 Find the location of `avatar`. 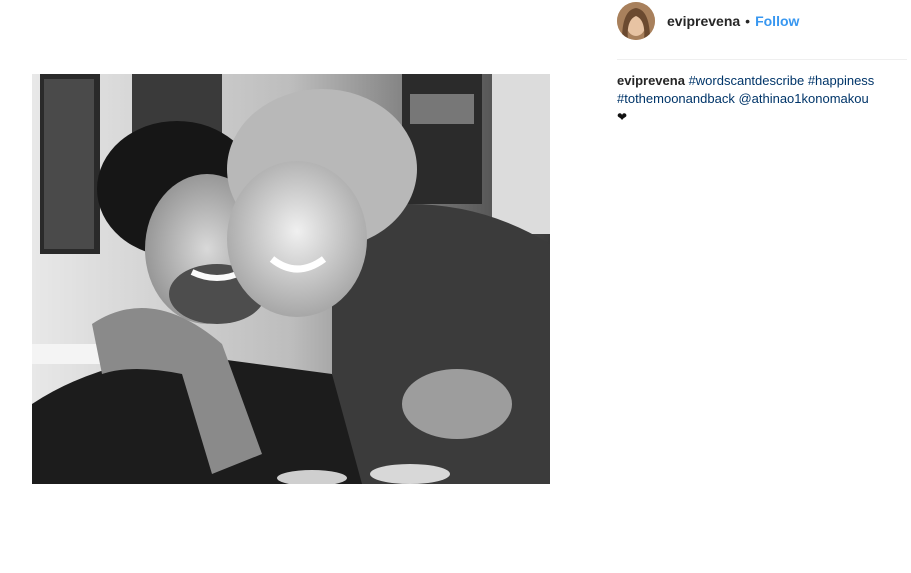

avatar is located at coordinates (636, 21).